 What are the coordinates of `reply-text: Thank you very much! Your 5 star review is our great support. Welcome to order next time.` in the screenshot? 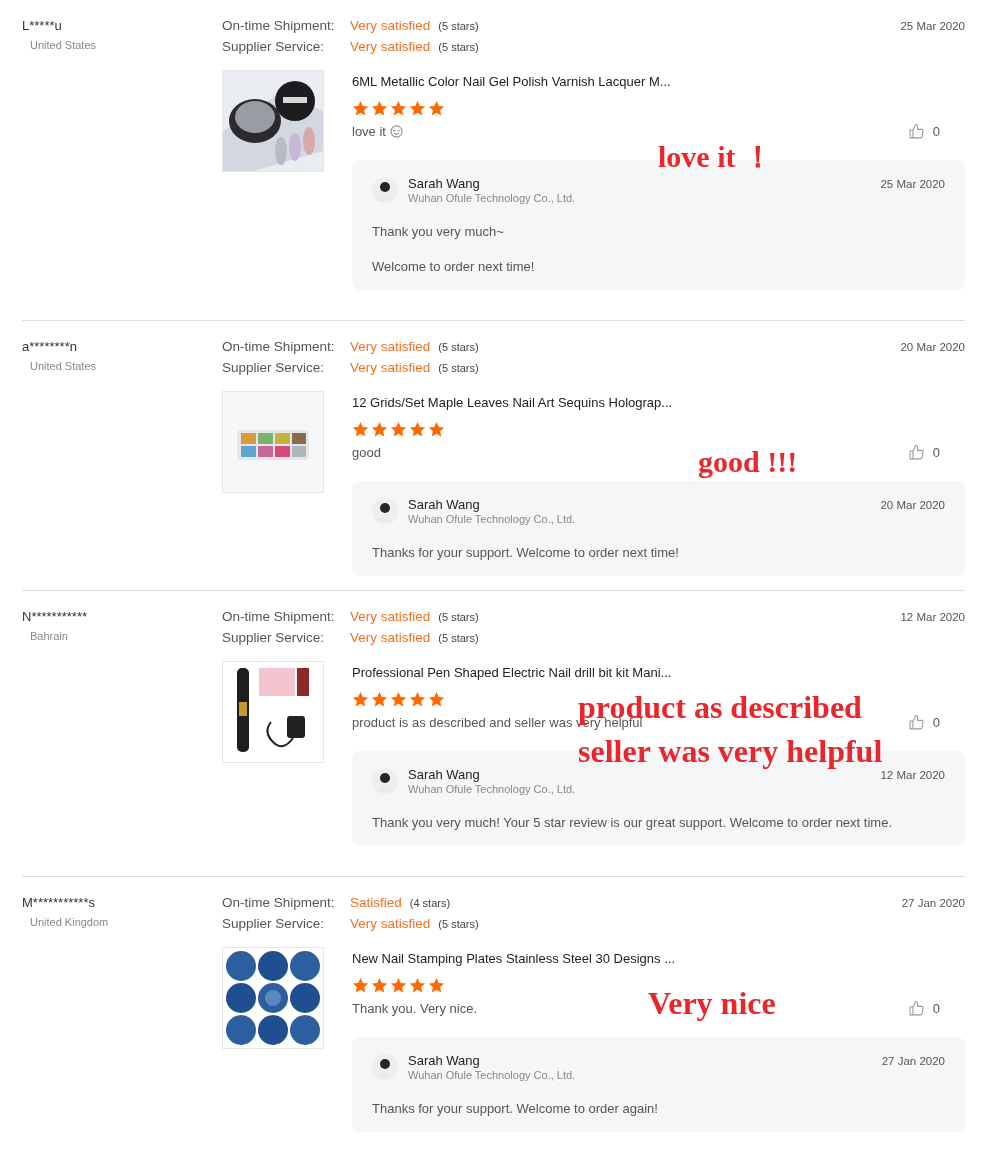 It's located at (632, 822).